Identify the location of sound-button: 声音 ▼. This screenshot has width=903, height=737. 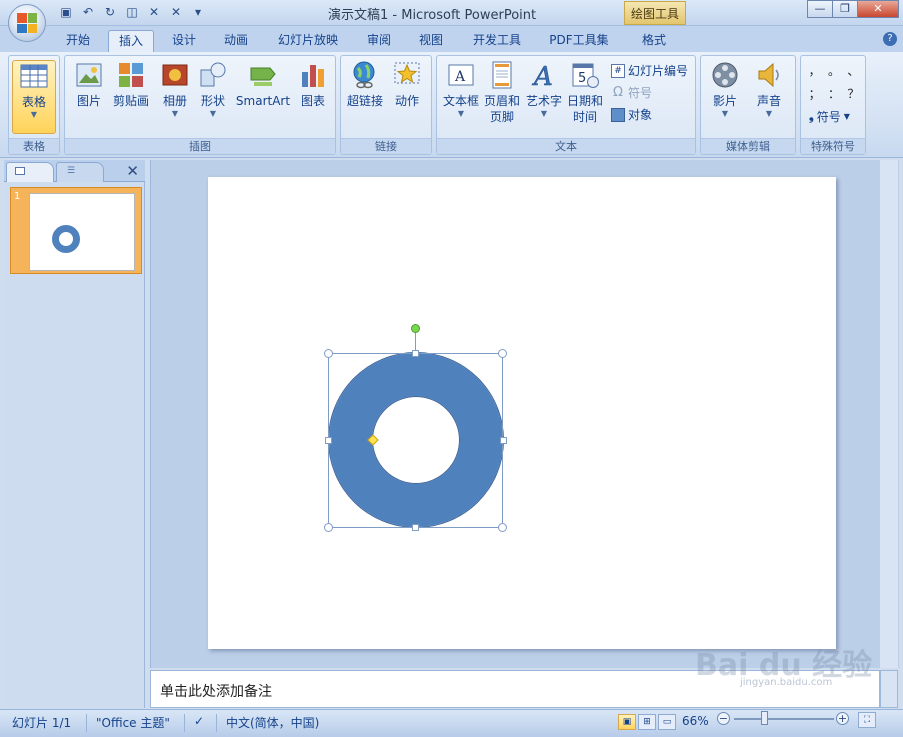
(769, 89).